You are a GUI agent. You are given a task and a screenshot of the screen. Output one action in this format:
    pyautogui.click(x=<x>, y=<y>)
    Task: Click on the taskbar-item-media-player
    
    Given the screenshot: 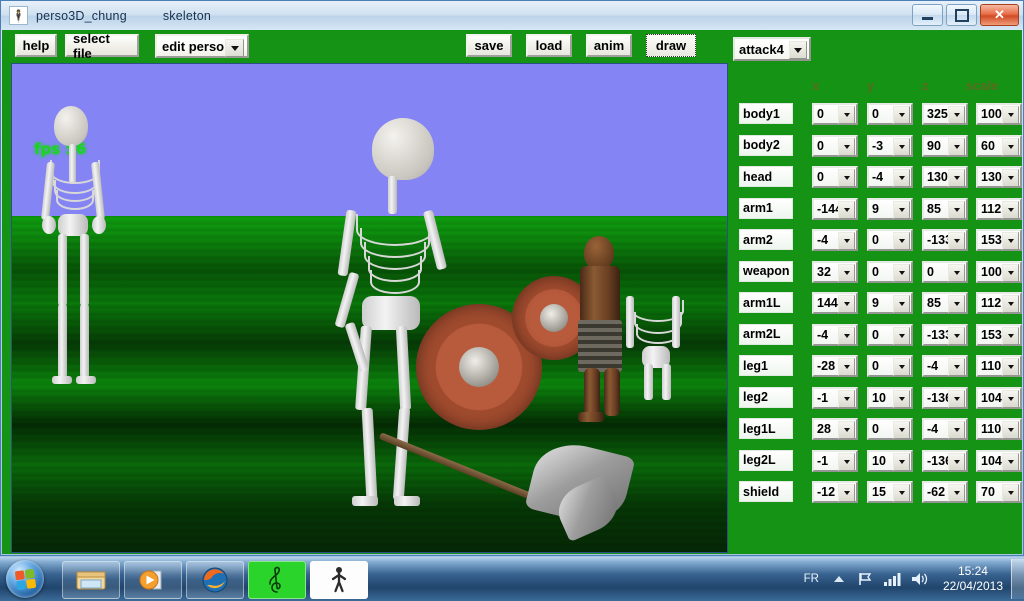 What is the action you would take?
    pyautogui.click(x=153, y=580)
    